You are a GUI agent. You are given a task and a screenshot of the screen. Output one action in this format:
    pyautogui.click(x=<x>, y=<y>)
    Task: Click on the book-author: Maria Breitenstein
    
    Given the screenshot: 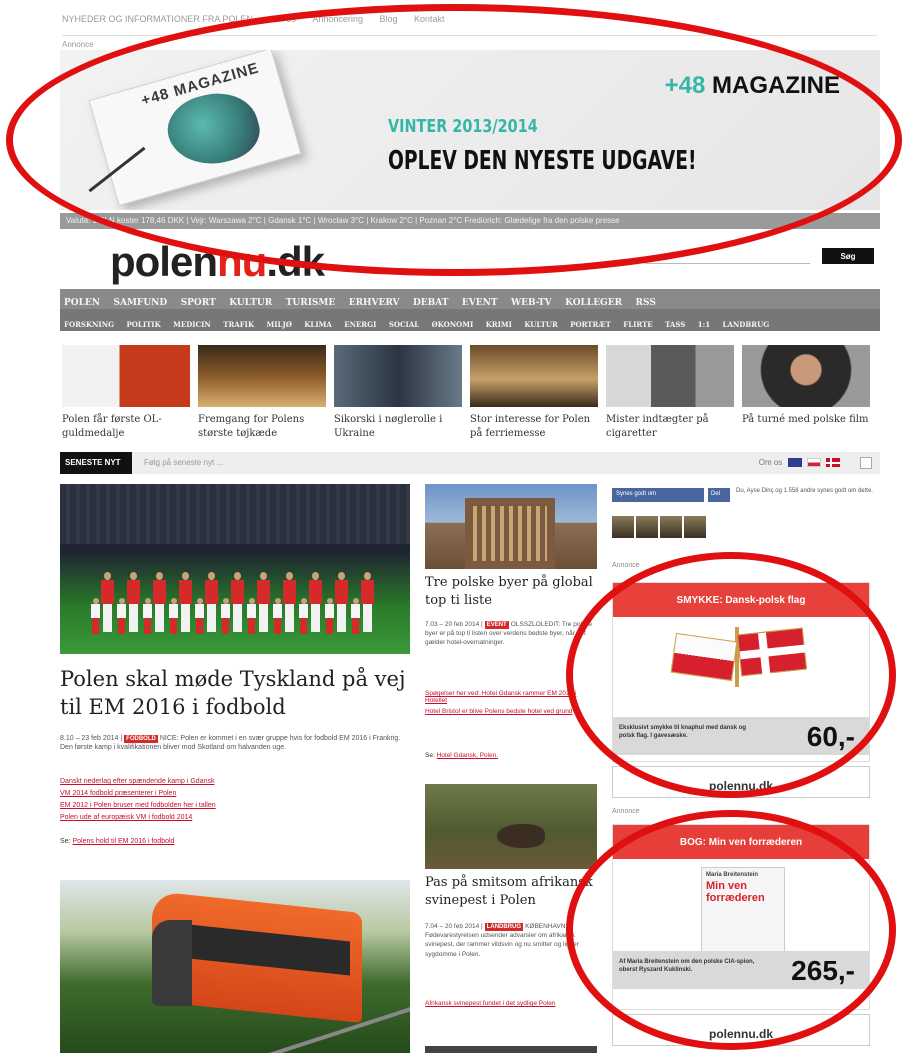 What is the action you would take?
    pyautogui.click(x=732, y=875)
    